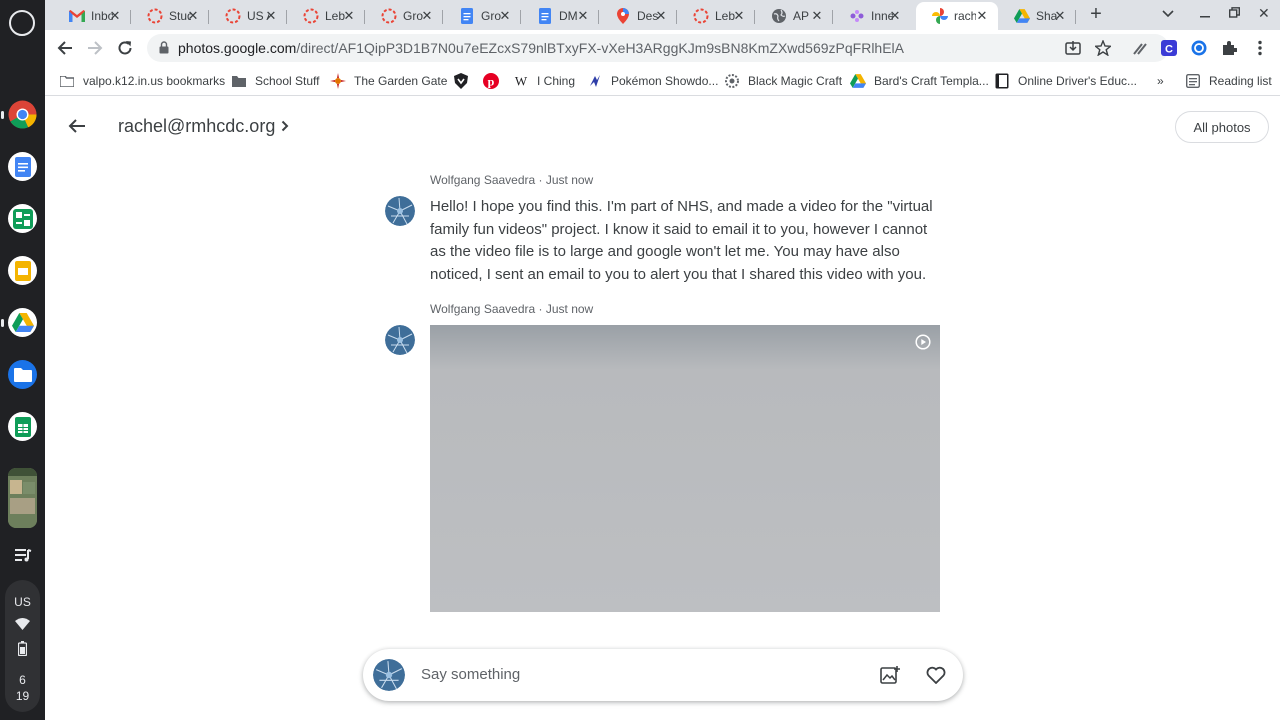 Image resolution: width=1280 pixels, height=720 pixels. Describe the element at coordinates (623, 16) in the screenshot. I see `maps-pin-icon` at that location.